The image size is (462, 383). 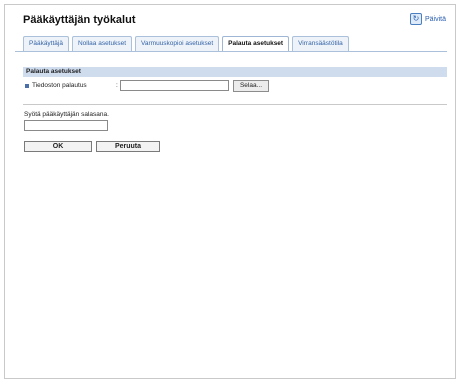 What do you see at coordinates (320, 43) in the screenshot?
I see `tab-virransaastotila: Virransäästötila` at bounding box center [320, 43].